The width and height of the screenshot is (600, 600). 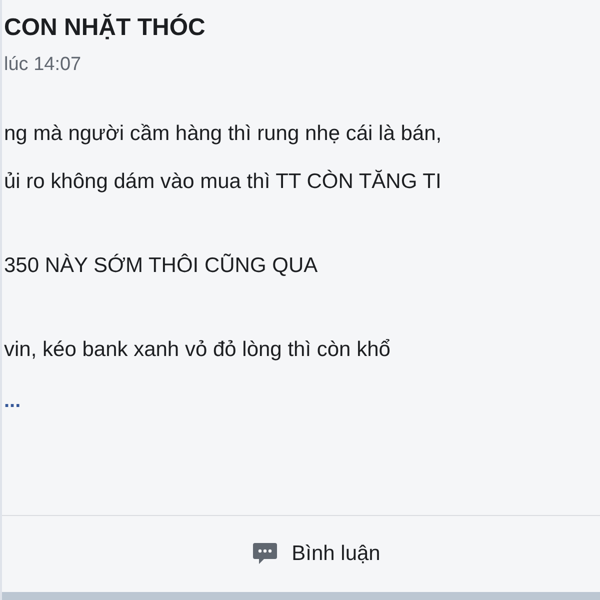 What do you see at coordinates (316, 554) in the screenshot?
I see `comment-button: Bình luận` at bounding box center [316, 554].